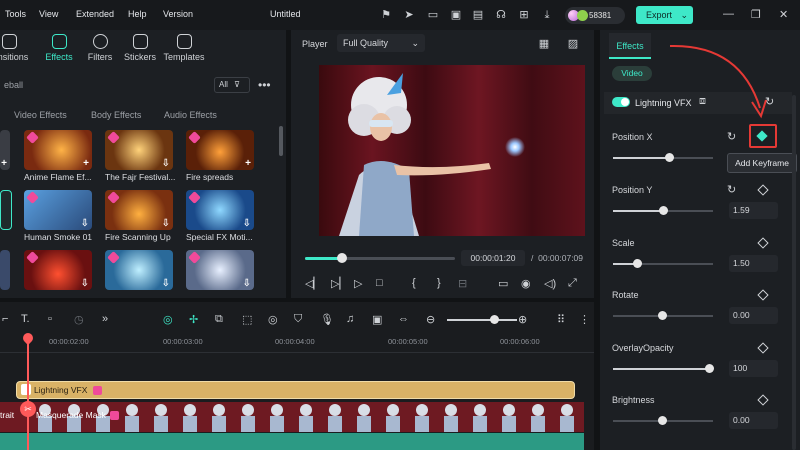  Describe the element at coordinates (664, 15) in the screenshot. I see `export-button: Export ⌄` at that location.